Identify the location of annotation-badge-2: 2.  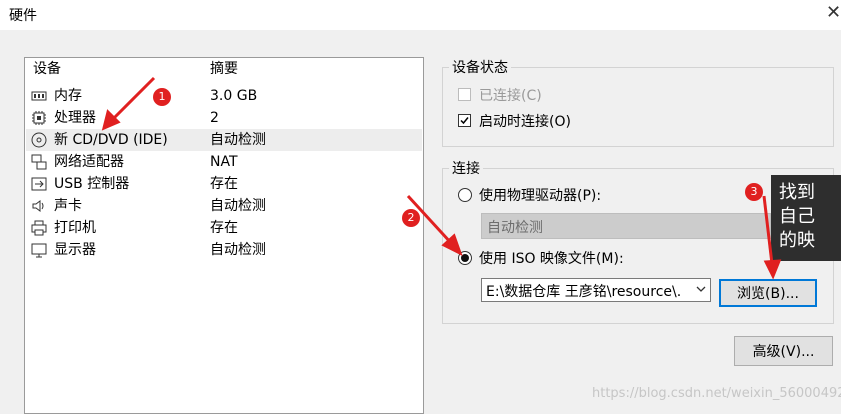
(411, 218).